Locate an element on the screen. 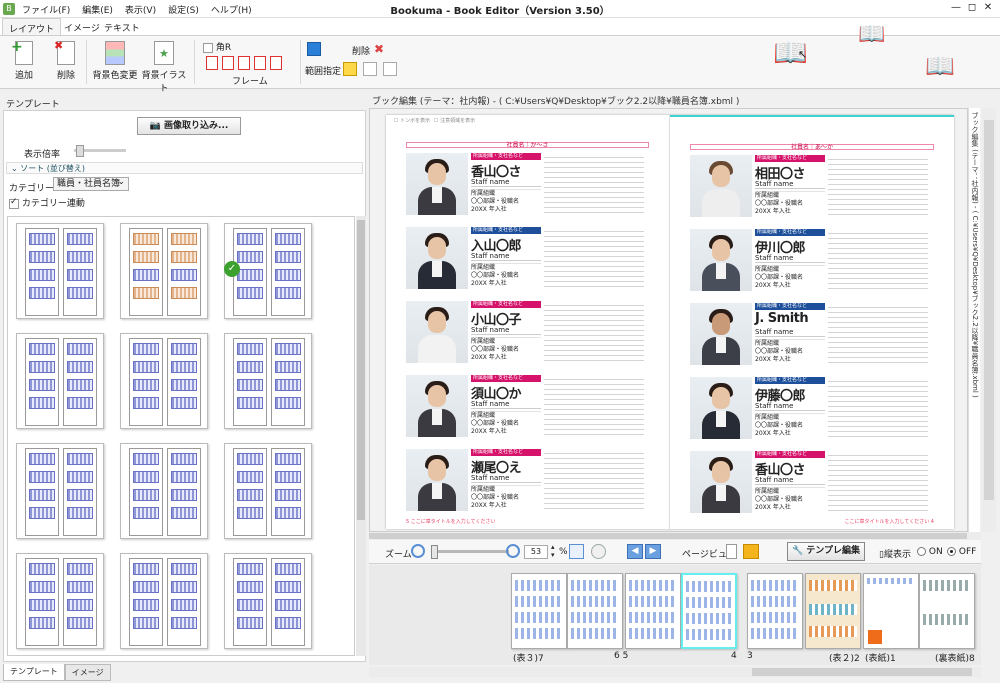 The width and height of the screenshot is (1000, 683). menu-file: ファイル(F) is located at coordinates (46, 9).